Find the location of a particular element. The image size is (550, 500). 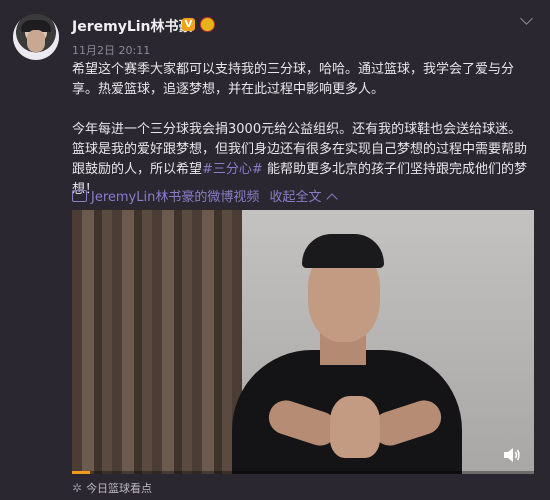

star-icon: ✲ is located at coordinates (77, 488).